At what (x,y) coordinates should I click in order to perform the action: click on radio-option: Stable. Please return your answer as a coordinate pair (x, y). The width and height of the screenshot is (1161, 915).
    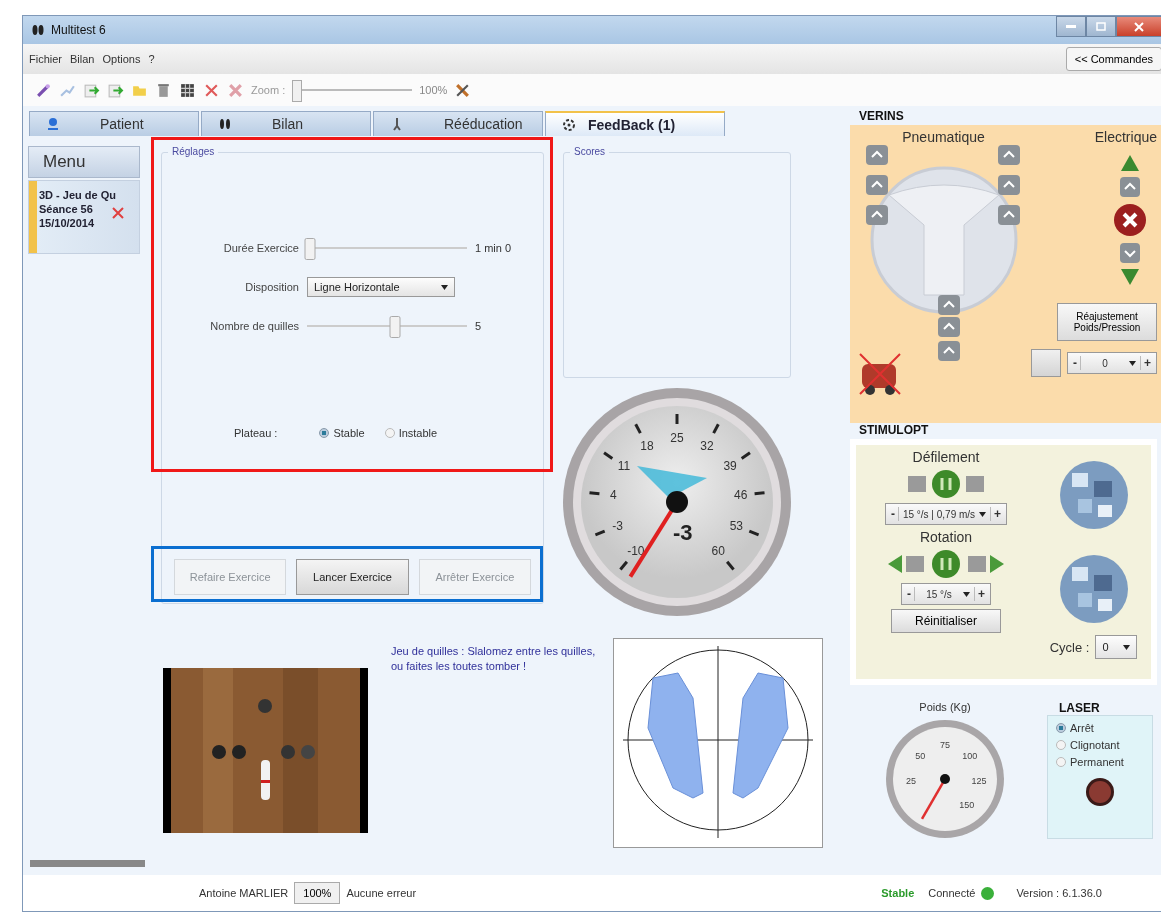
    Looking at the image, I should click on (342, 433).